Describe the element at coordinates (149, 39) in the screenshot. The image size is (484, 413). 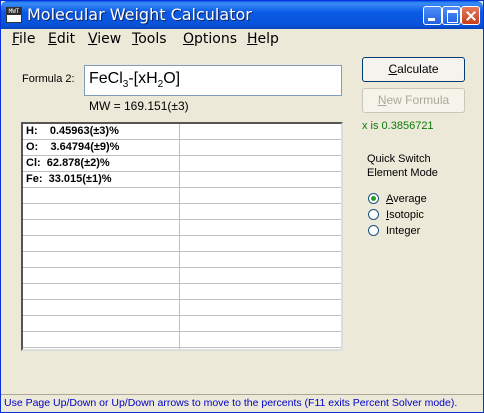
I see `menu-tools: Tools` at that location.